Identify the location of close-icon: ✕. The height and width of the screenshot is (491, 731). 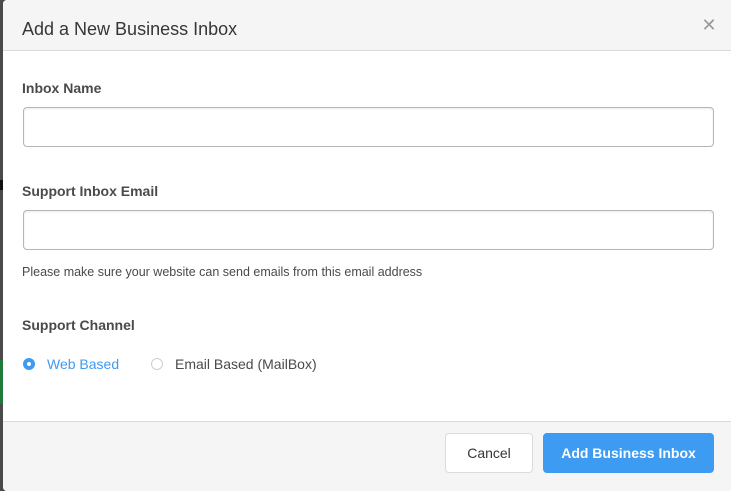
(709, 25).